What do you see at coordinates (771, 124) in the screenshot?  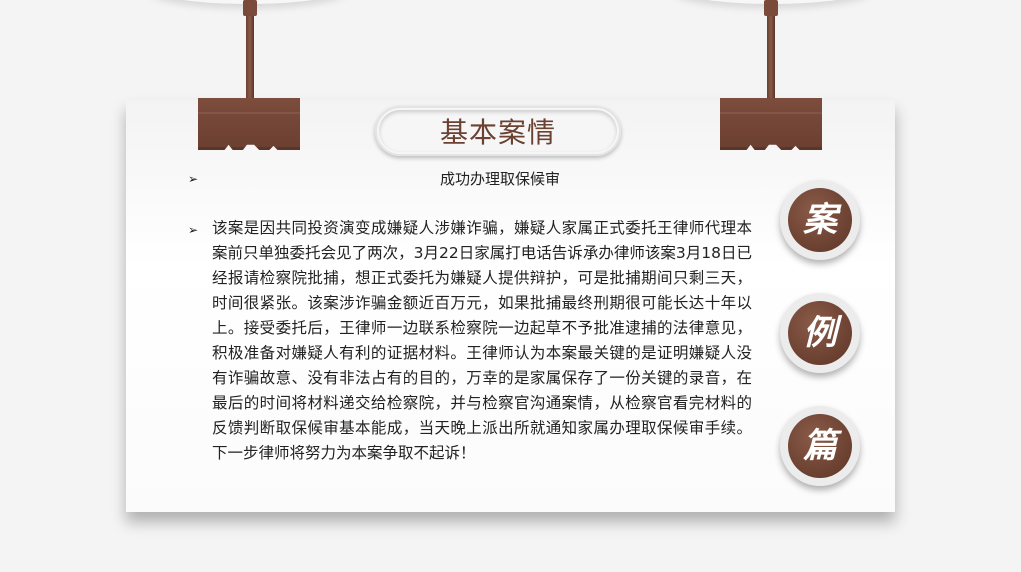 I see `clip-right` at bounding box center [771, 124].